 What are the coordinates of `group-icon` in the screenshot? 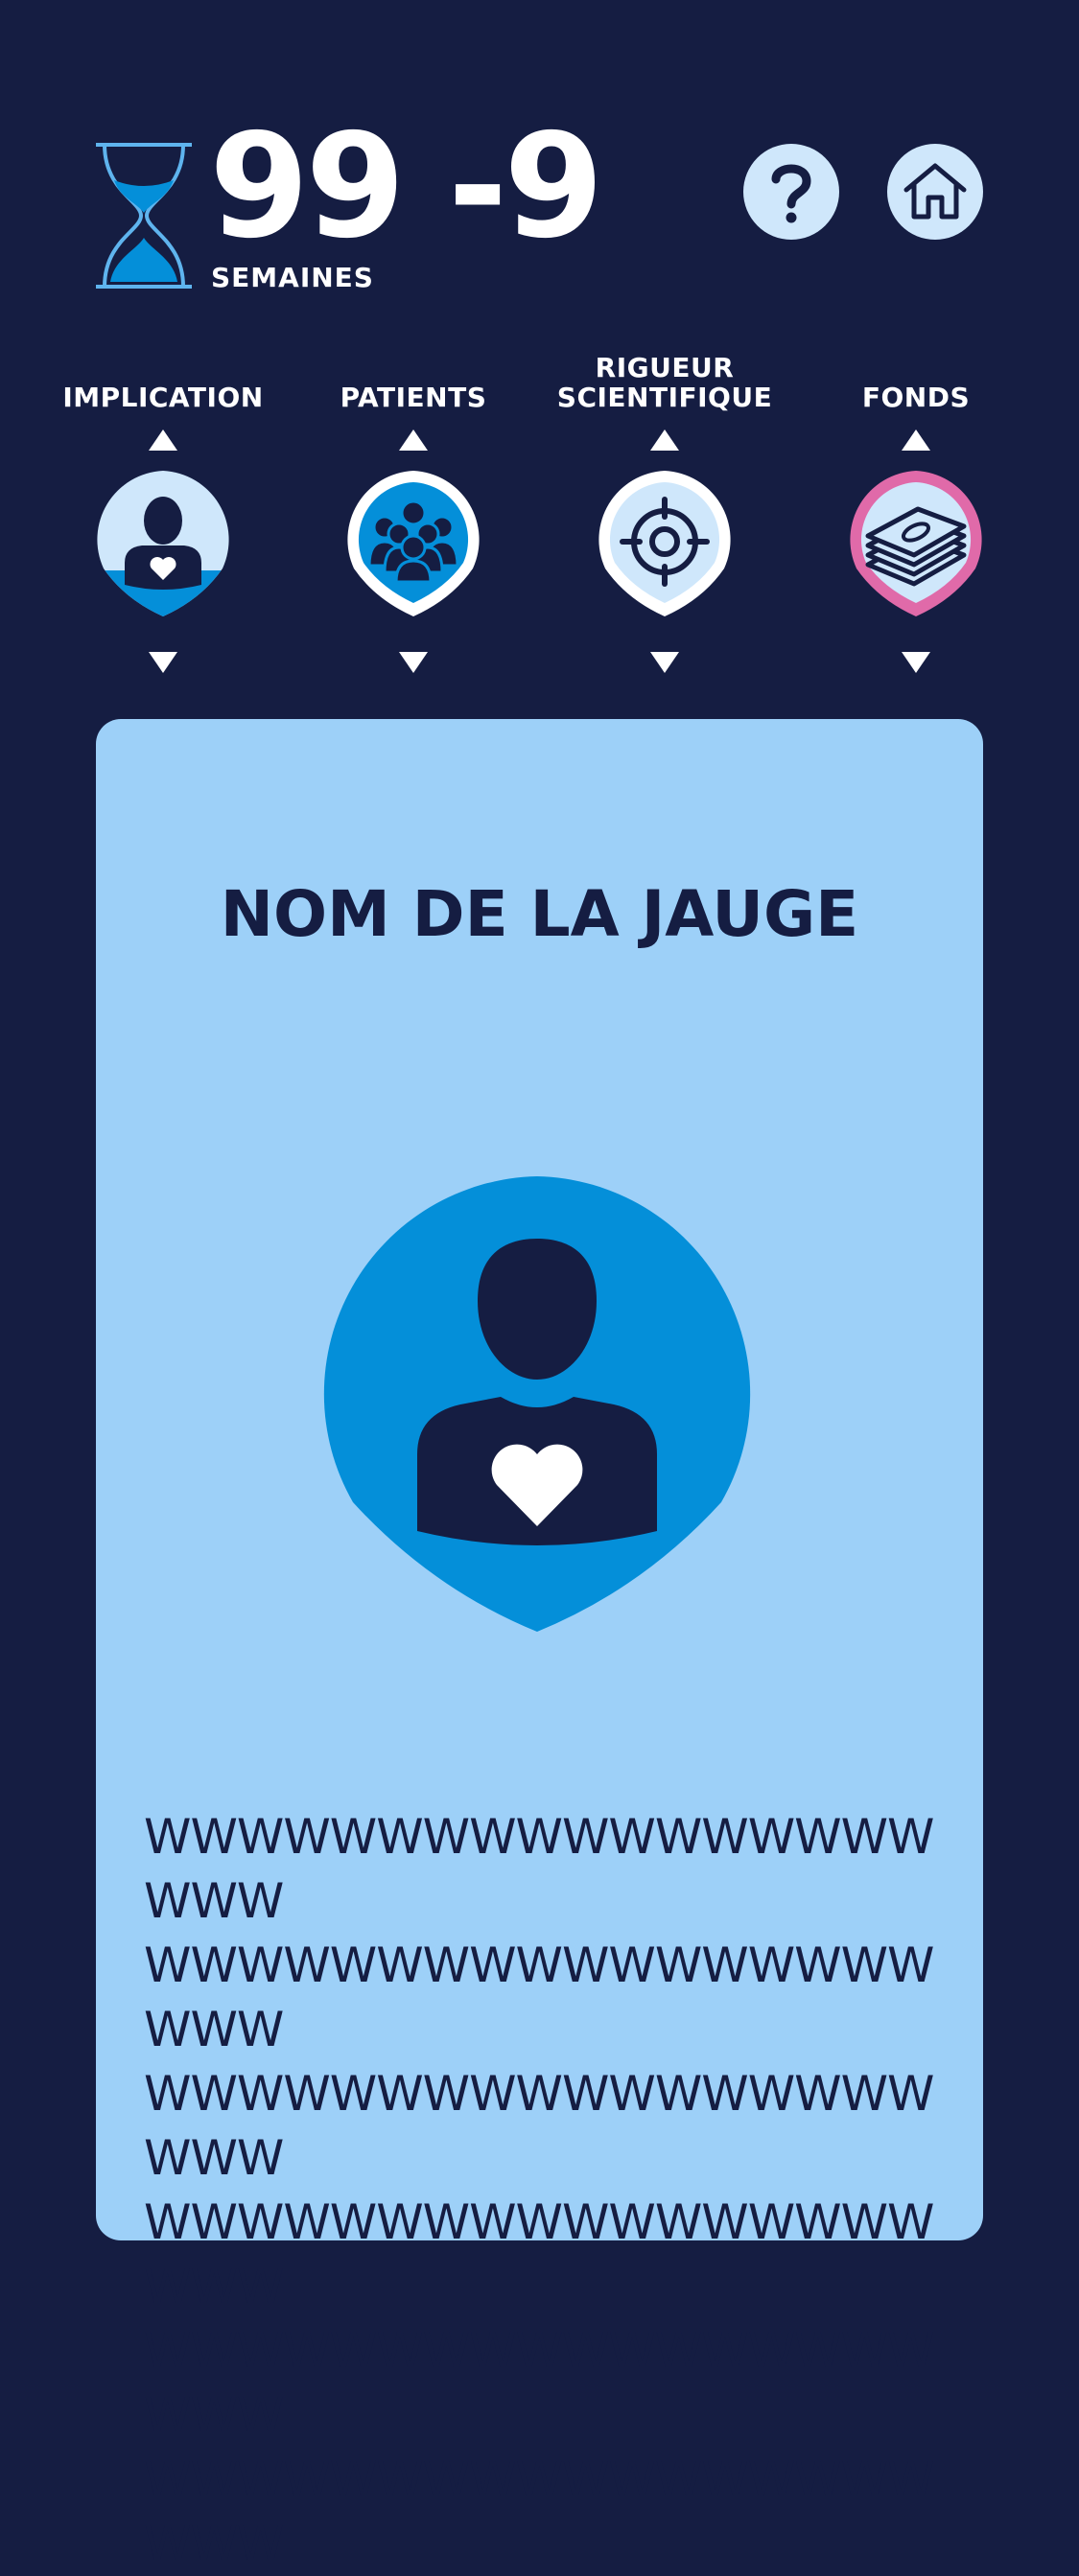 It's located at (413, 543).